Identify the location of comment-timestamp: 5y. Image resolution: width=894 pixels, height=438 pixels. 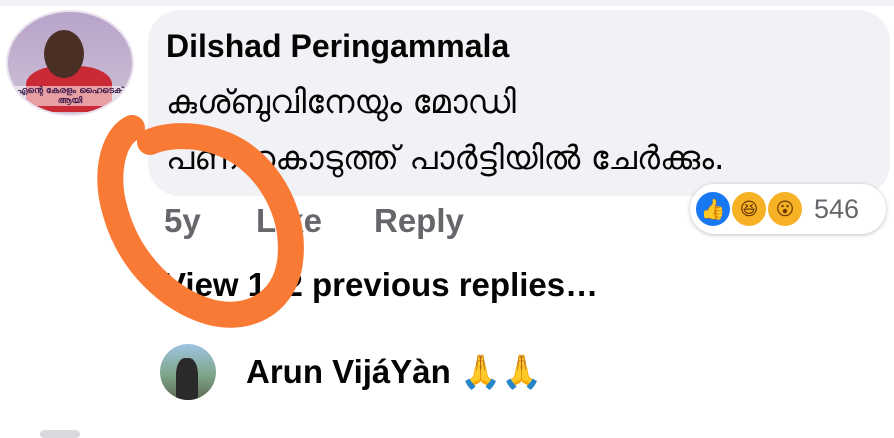
(182, 221).